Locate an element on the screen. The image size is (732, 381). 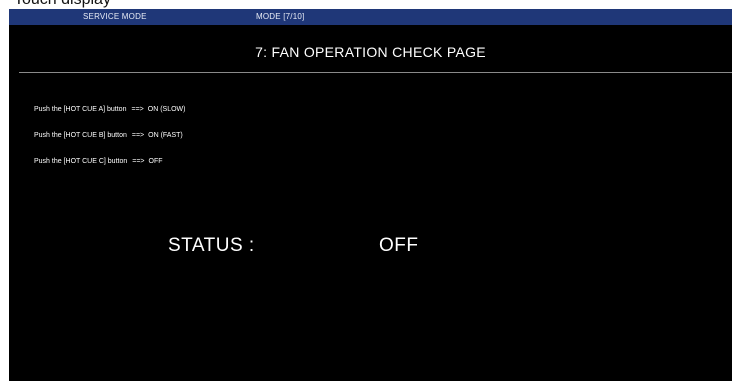
instruction-row-hot-cue-a: Push the [HOT CUE A] button ==> ON (SLOW) is located at coordinates (109, 118).